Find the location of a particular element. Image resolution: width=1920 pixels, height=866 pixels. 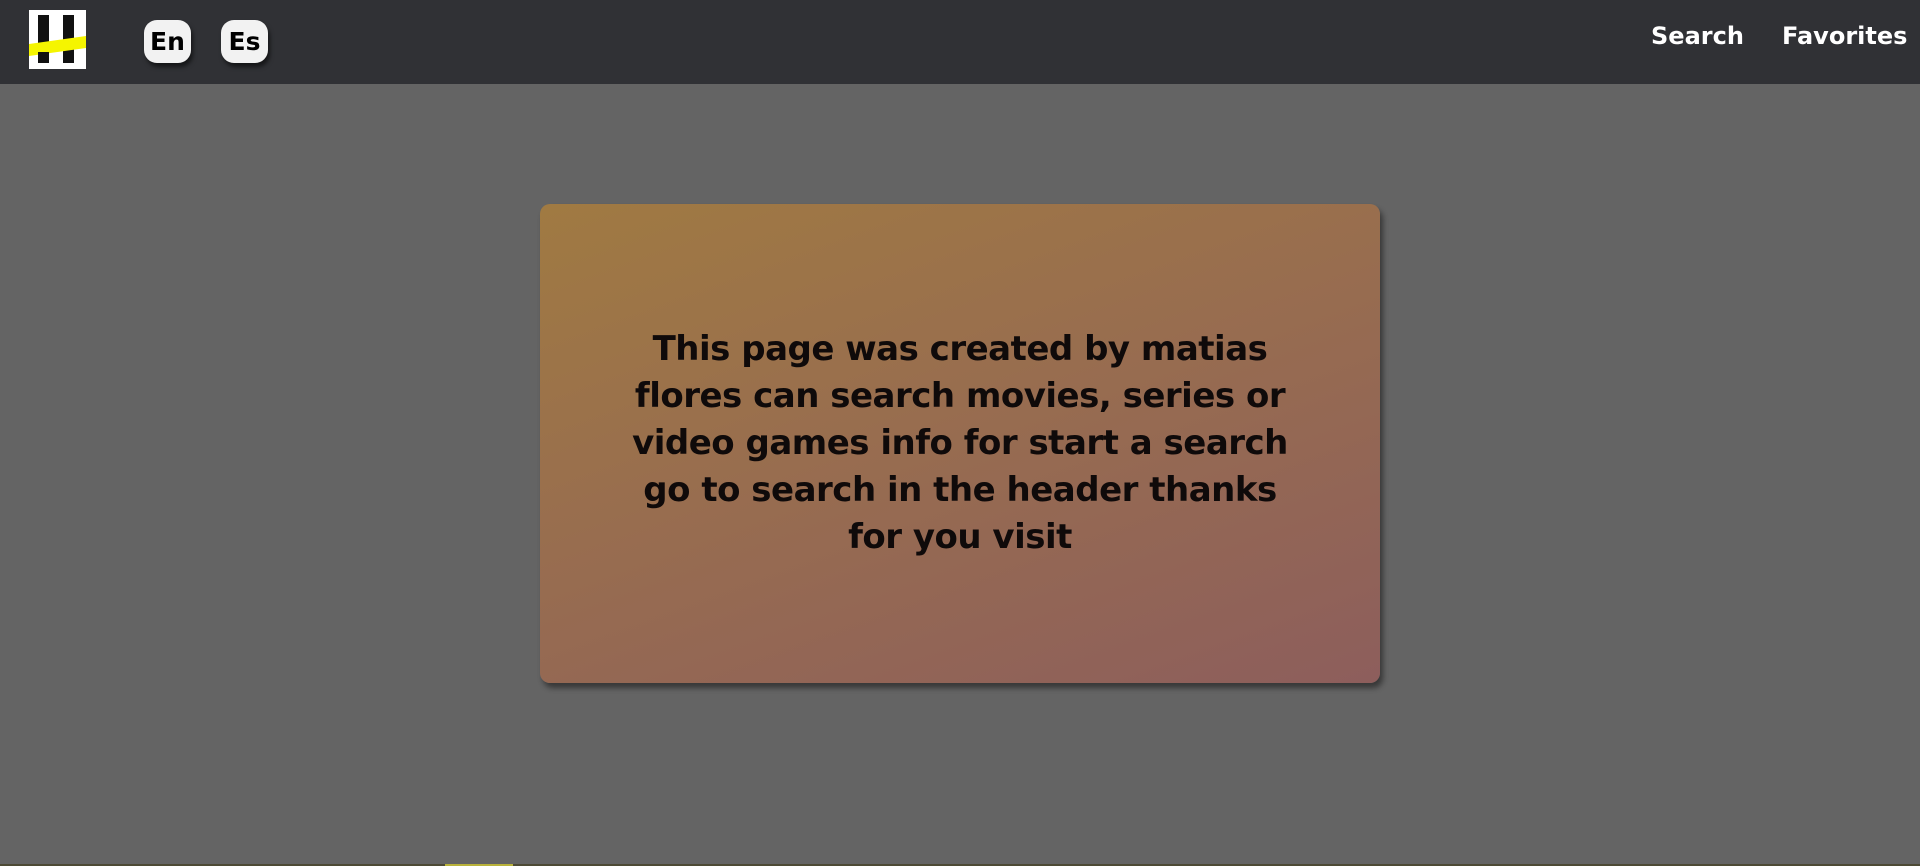

nav-favorites-link: Favorites is located at coordinates (1844, 36).